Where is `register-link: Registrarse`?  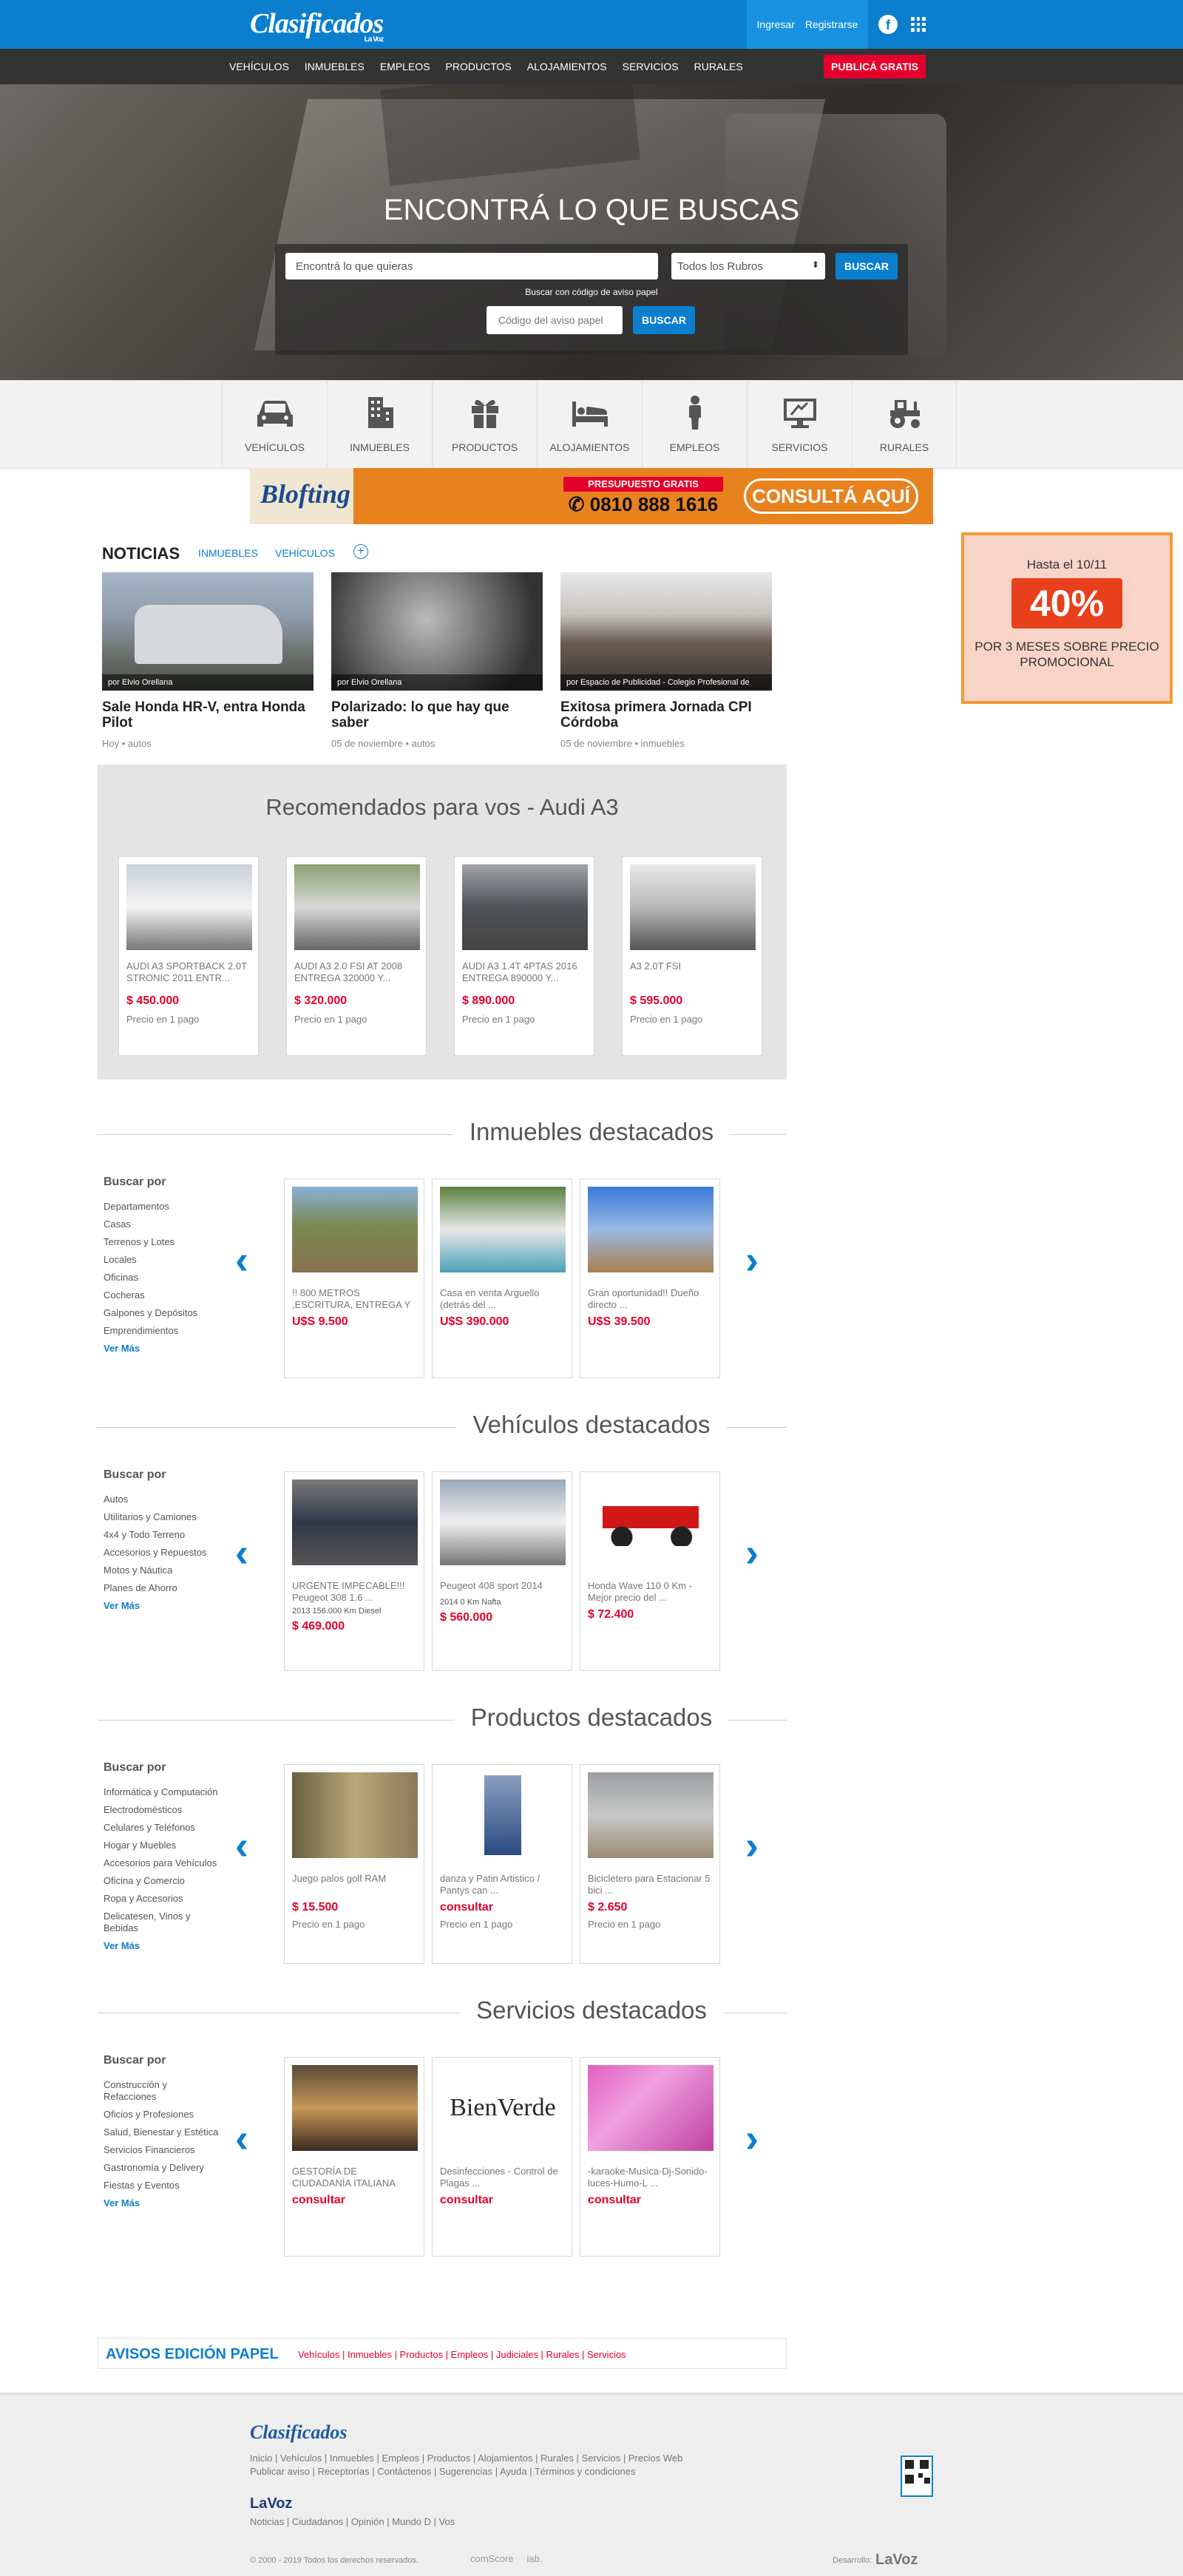
register-link: Registrarse is located at coordinates (831, 24).